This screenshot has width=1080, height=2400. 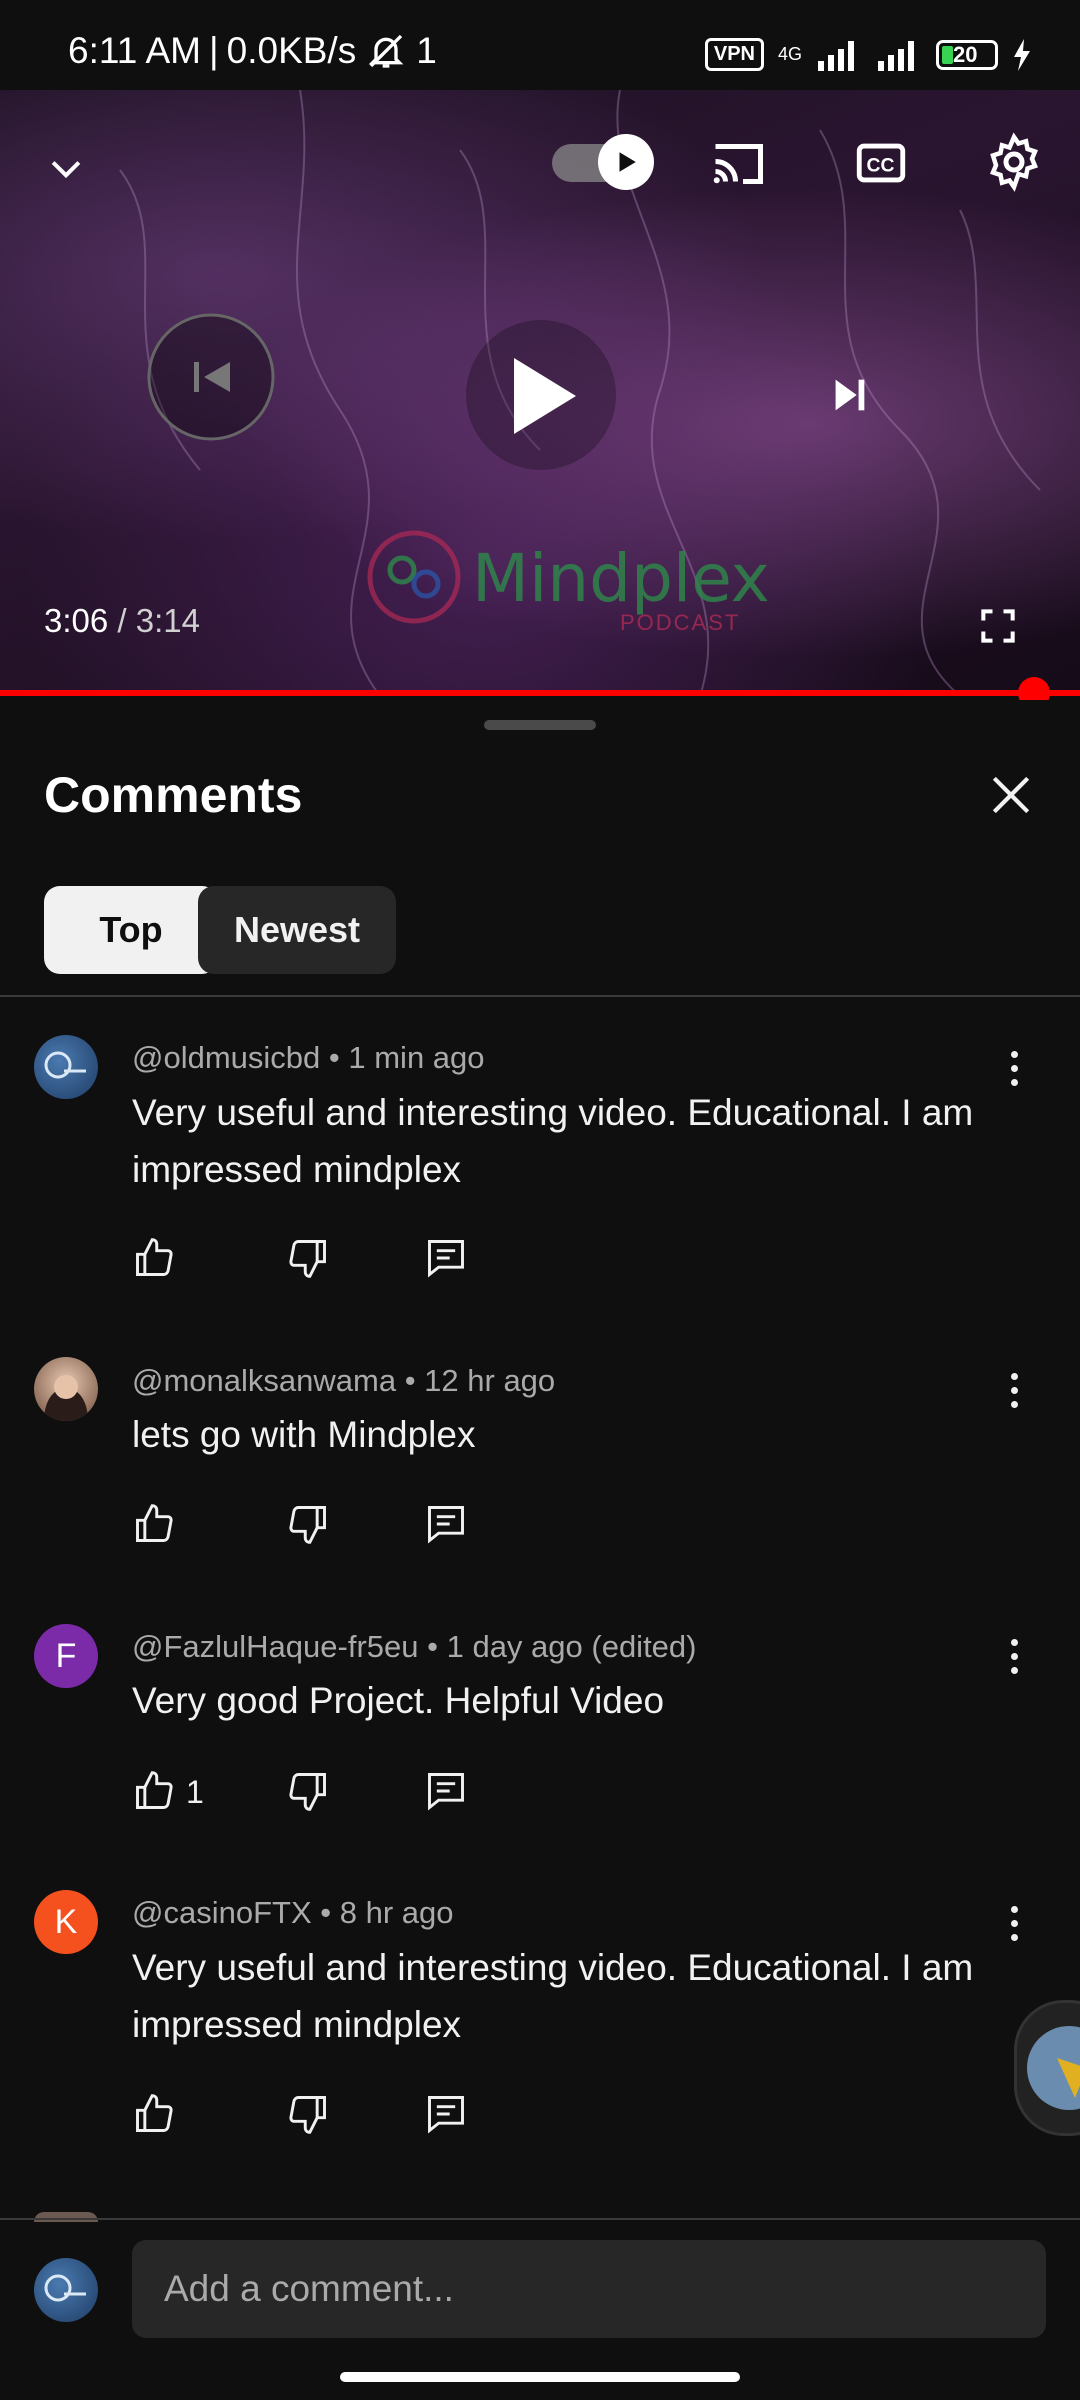 I want to click on battery-level: 20, so click(x=965, y=54).